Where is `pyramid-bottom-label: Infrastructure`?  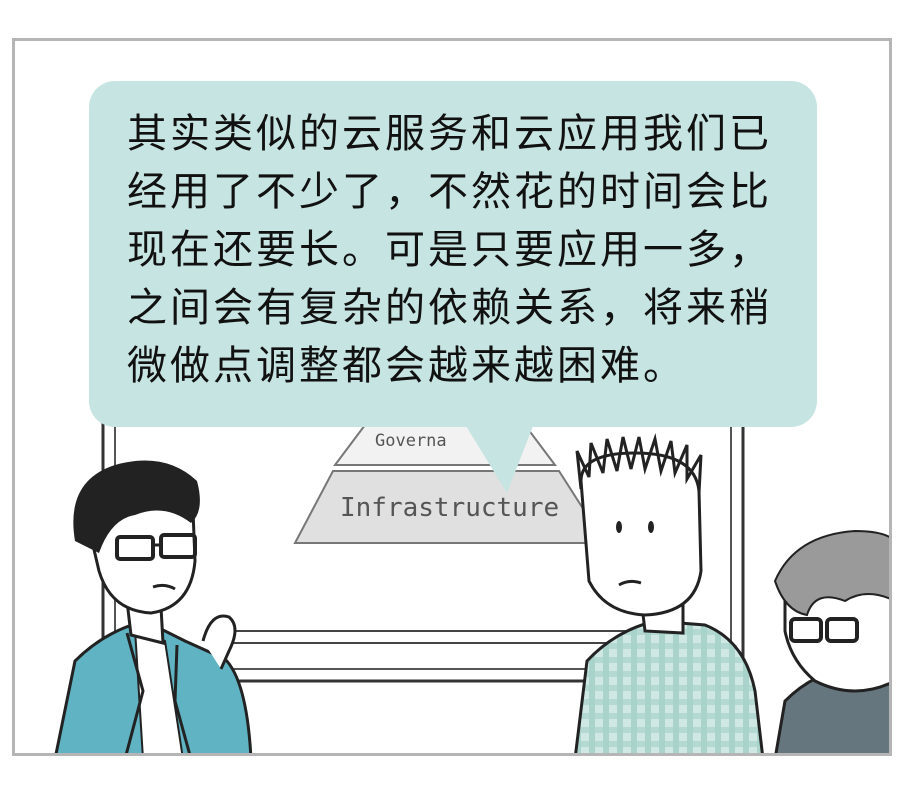 pyramid-bottom-label: Infrastructure is located at coordinates (450, 508).